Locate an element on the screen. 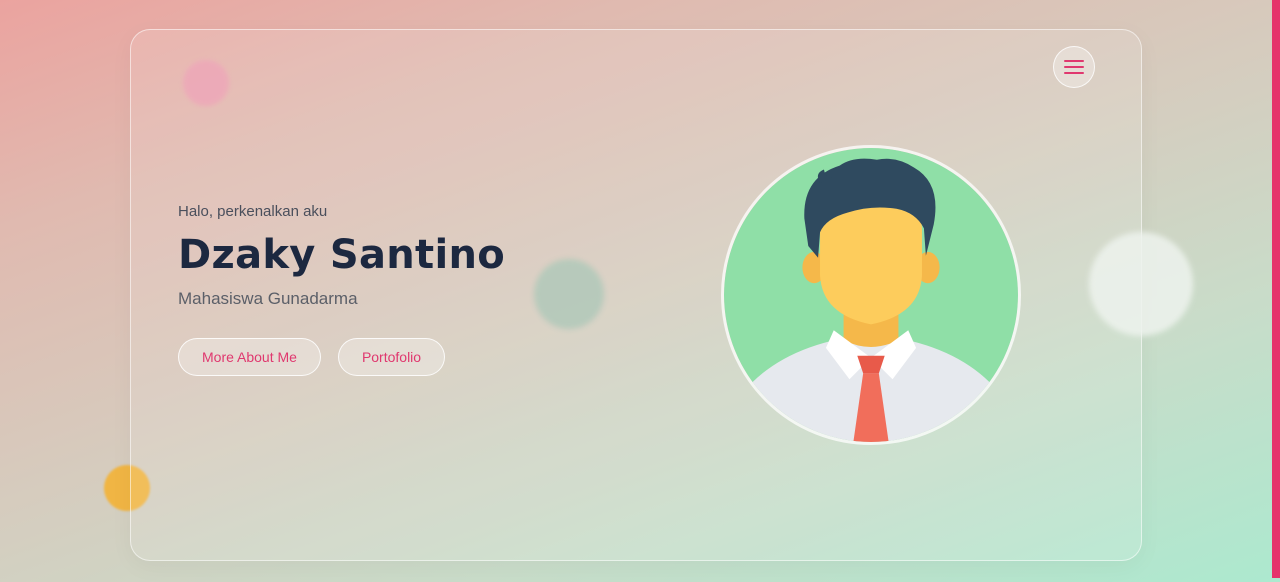 The height and width of the screenshot is (582, 1280). portfolio-button: Portofolio is located at coordinates (391, 357).